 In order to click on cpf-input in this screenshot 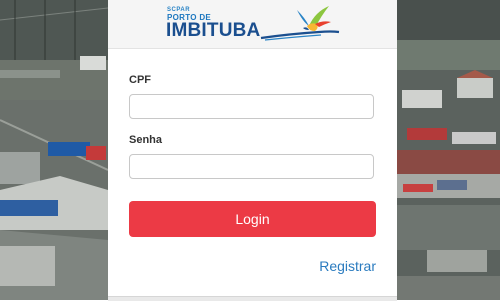, I will do `click(251, 106)`.